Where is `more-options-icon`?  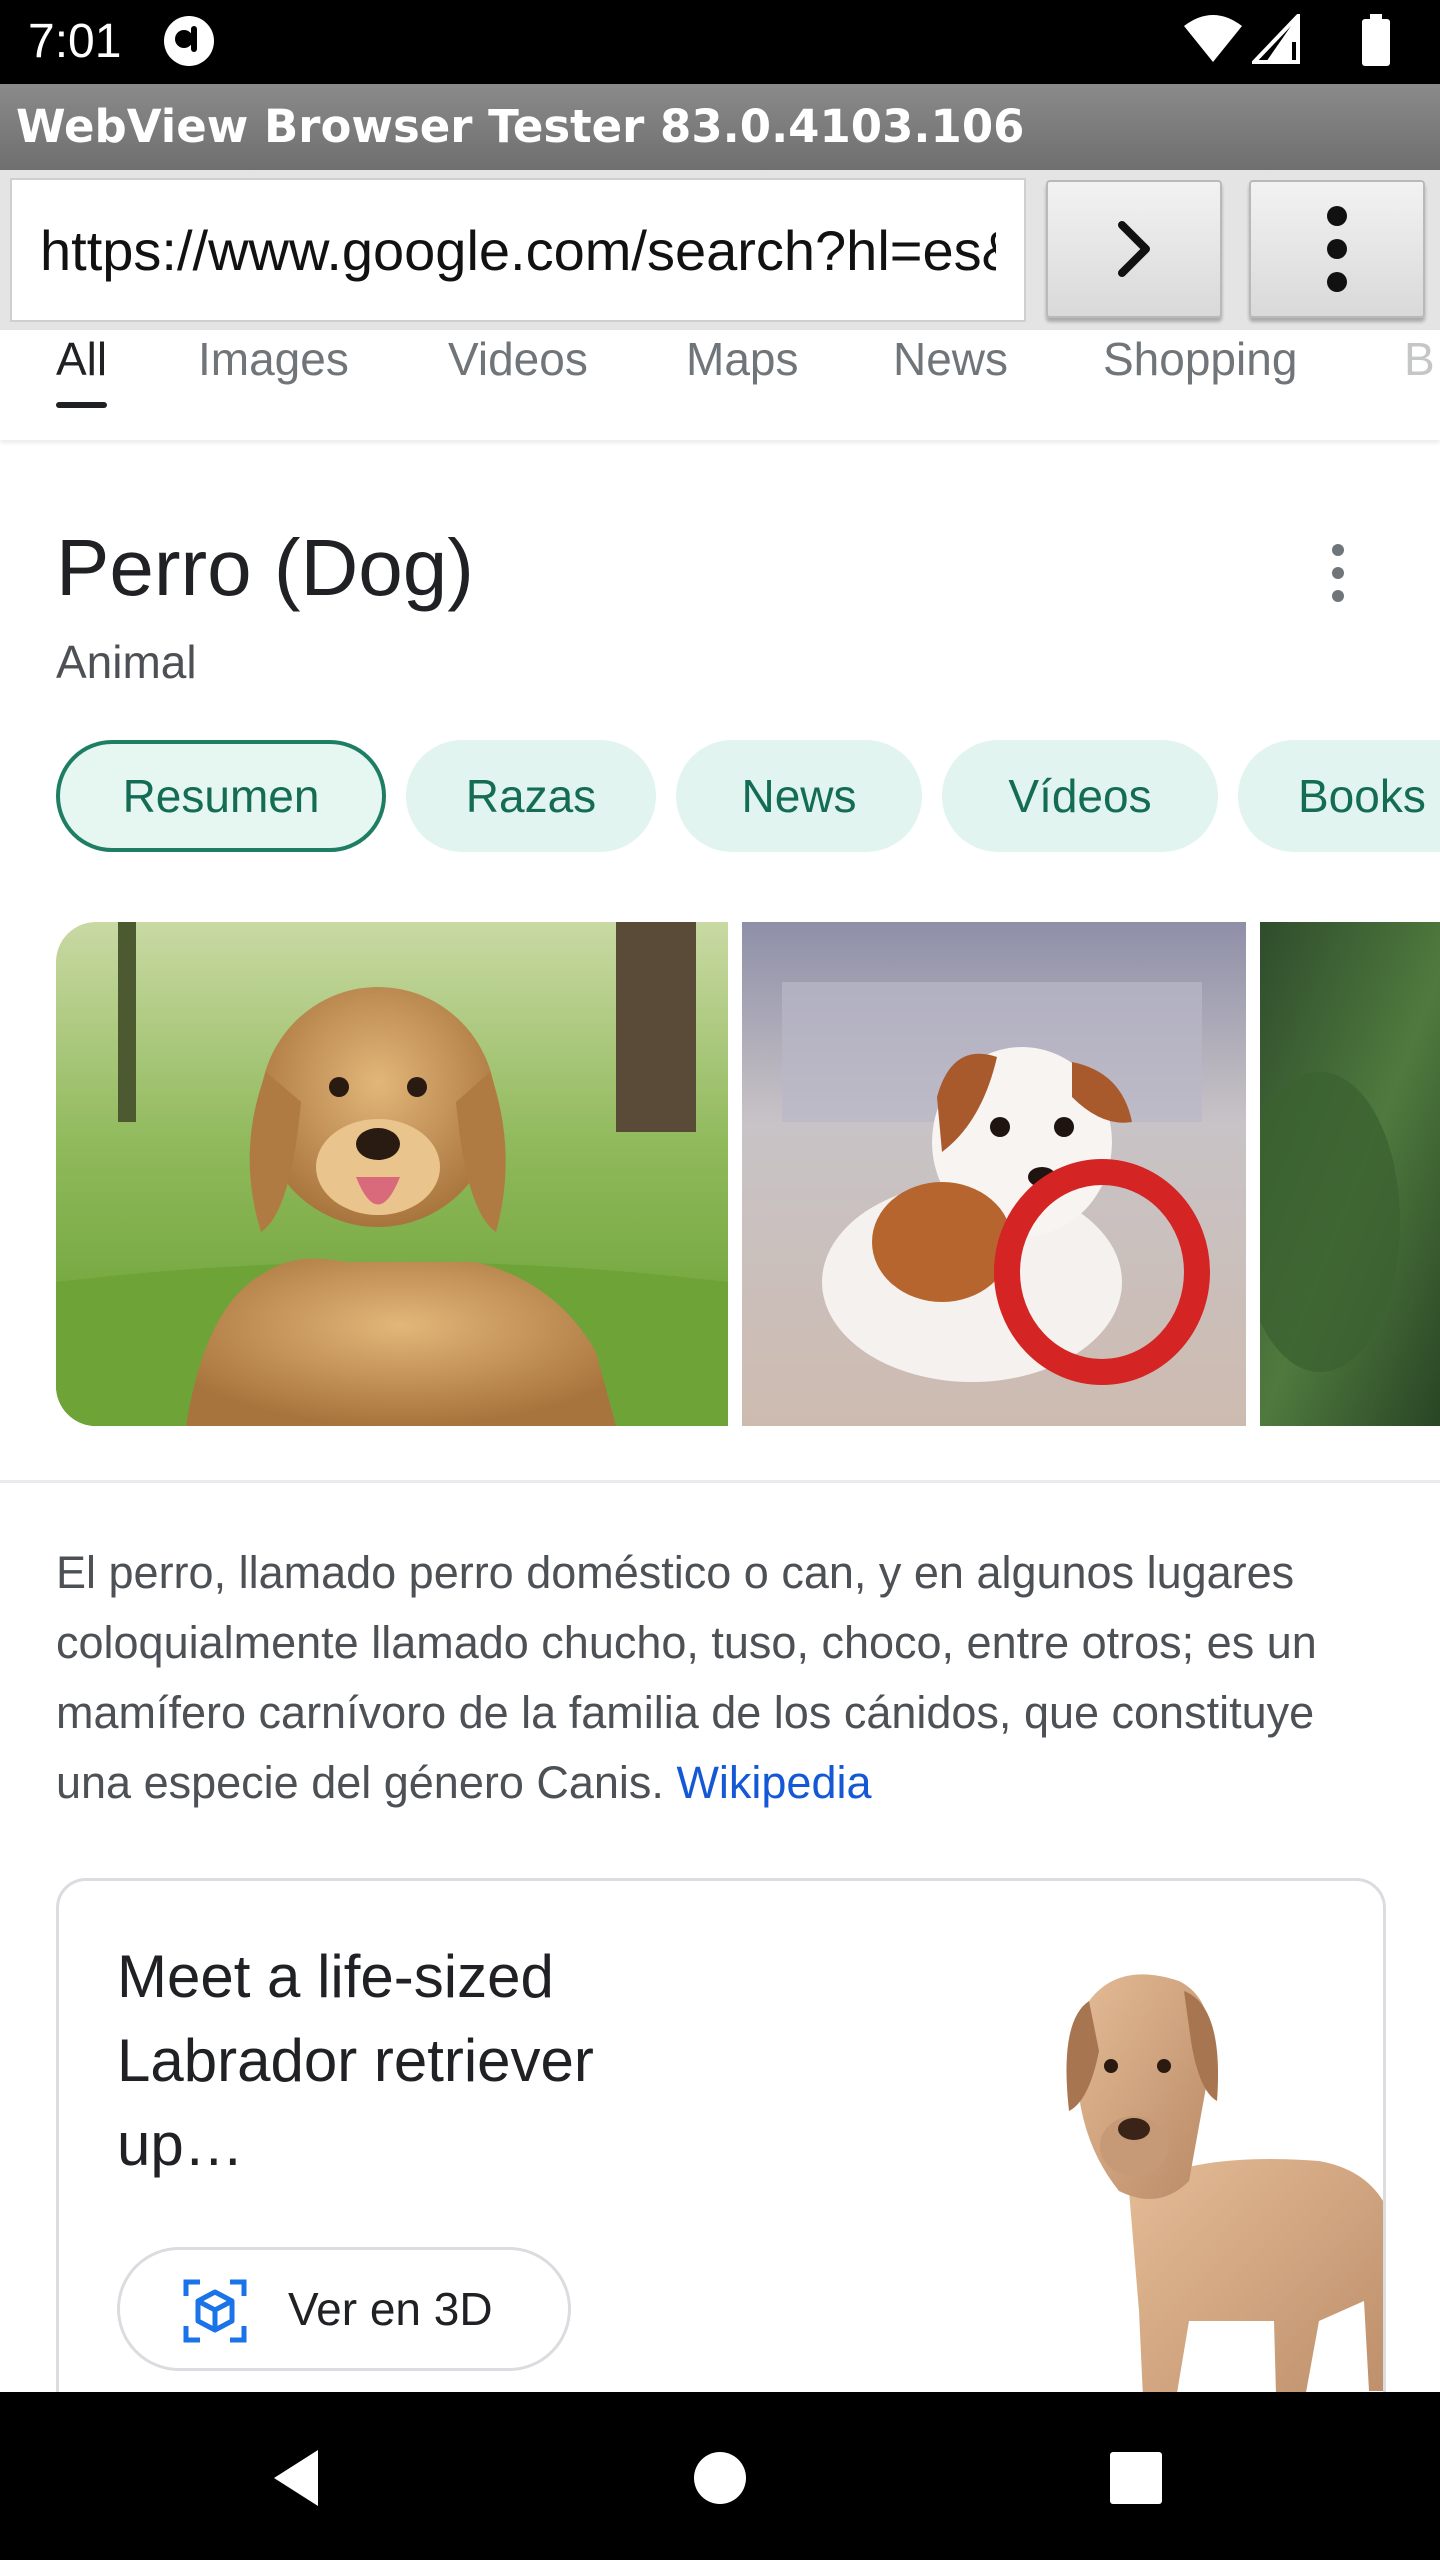 more-options-icon is located at coordinates (1338, 573).